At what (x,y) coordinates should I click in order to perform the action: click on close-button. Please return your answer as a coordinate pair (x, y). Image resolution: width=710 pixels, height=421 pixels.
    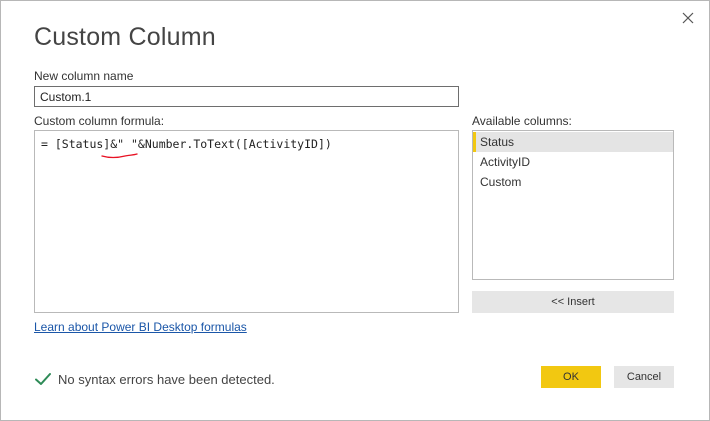
    Looking at the image, I should click on (688, 18).